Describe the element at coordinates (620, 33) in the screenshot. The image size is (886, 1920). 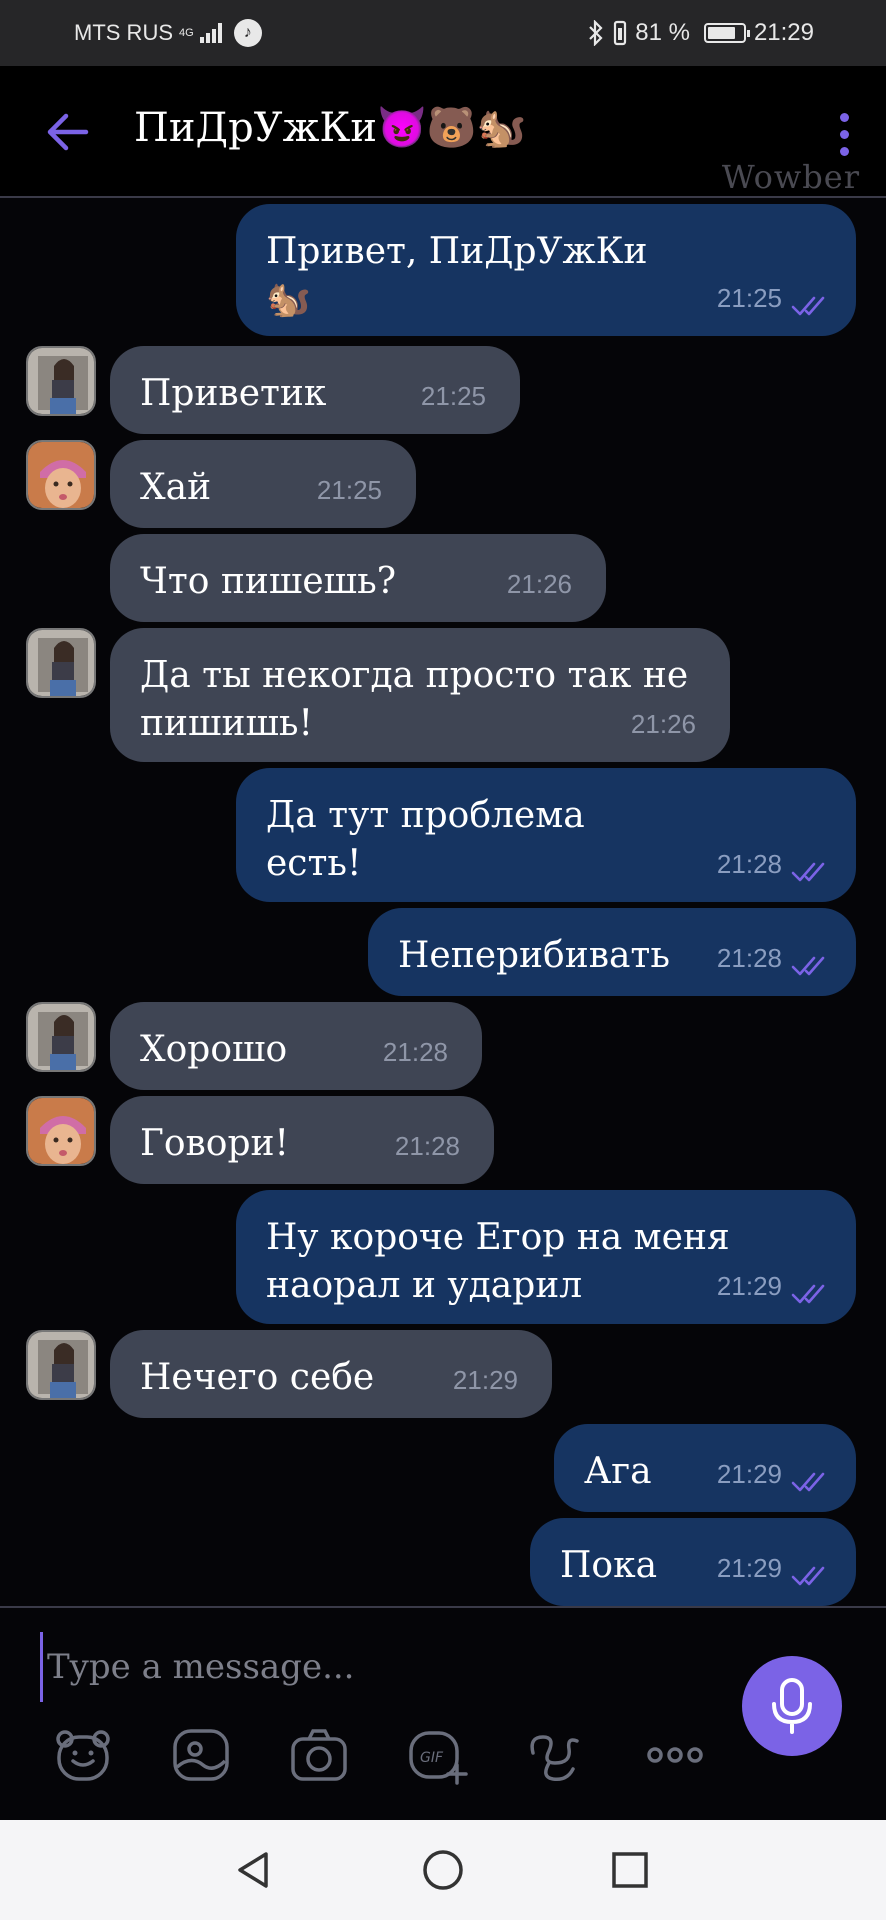
I see `vibrate-icon` at that location.